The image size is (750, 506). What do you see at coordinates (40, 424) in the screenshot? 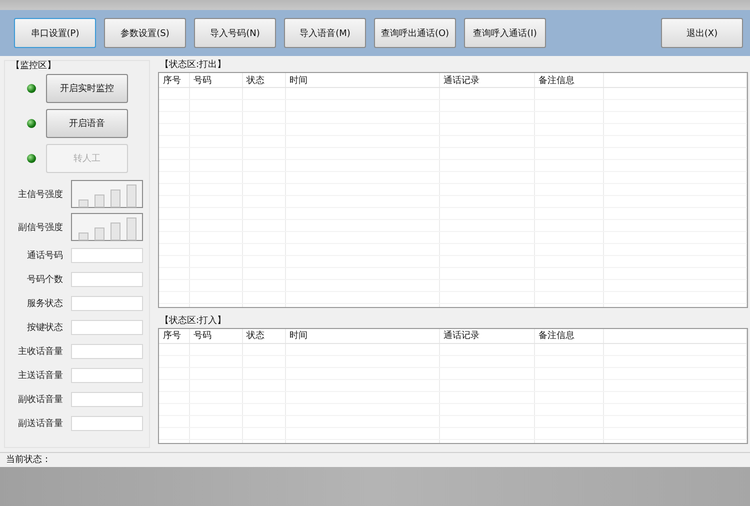
I see `field-label: 副送话音量` at bounding box center [40, 424].